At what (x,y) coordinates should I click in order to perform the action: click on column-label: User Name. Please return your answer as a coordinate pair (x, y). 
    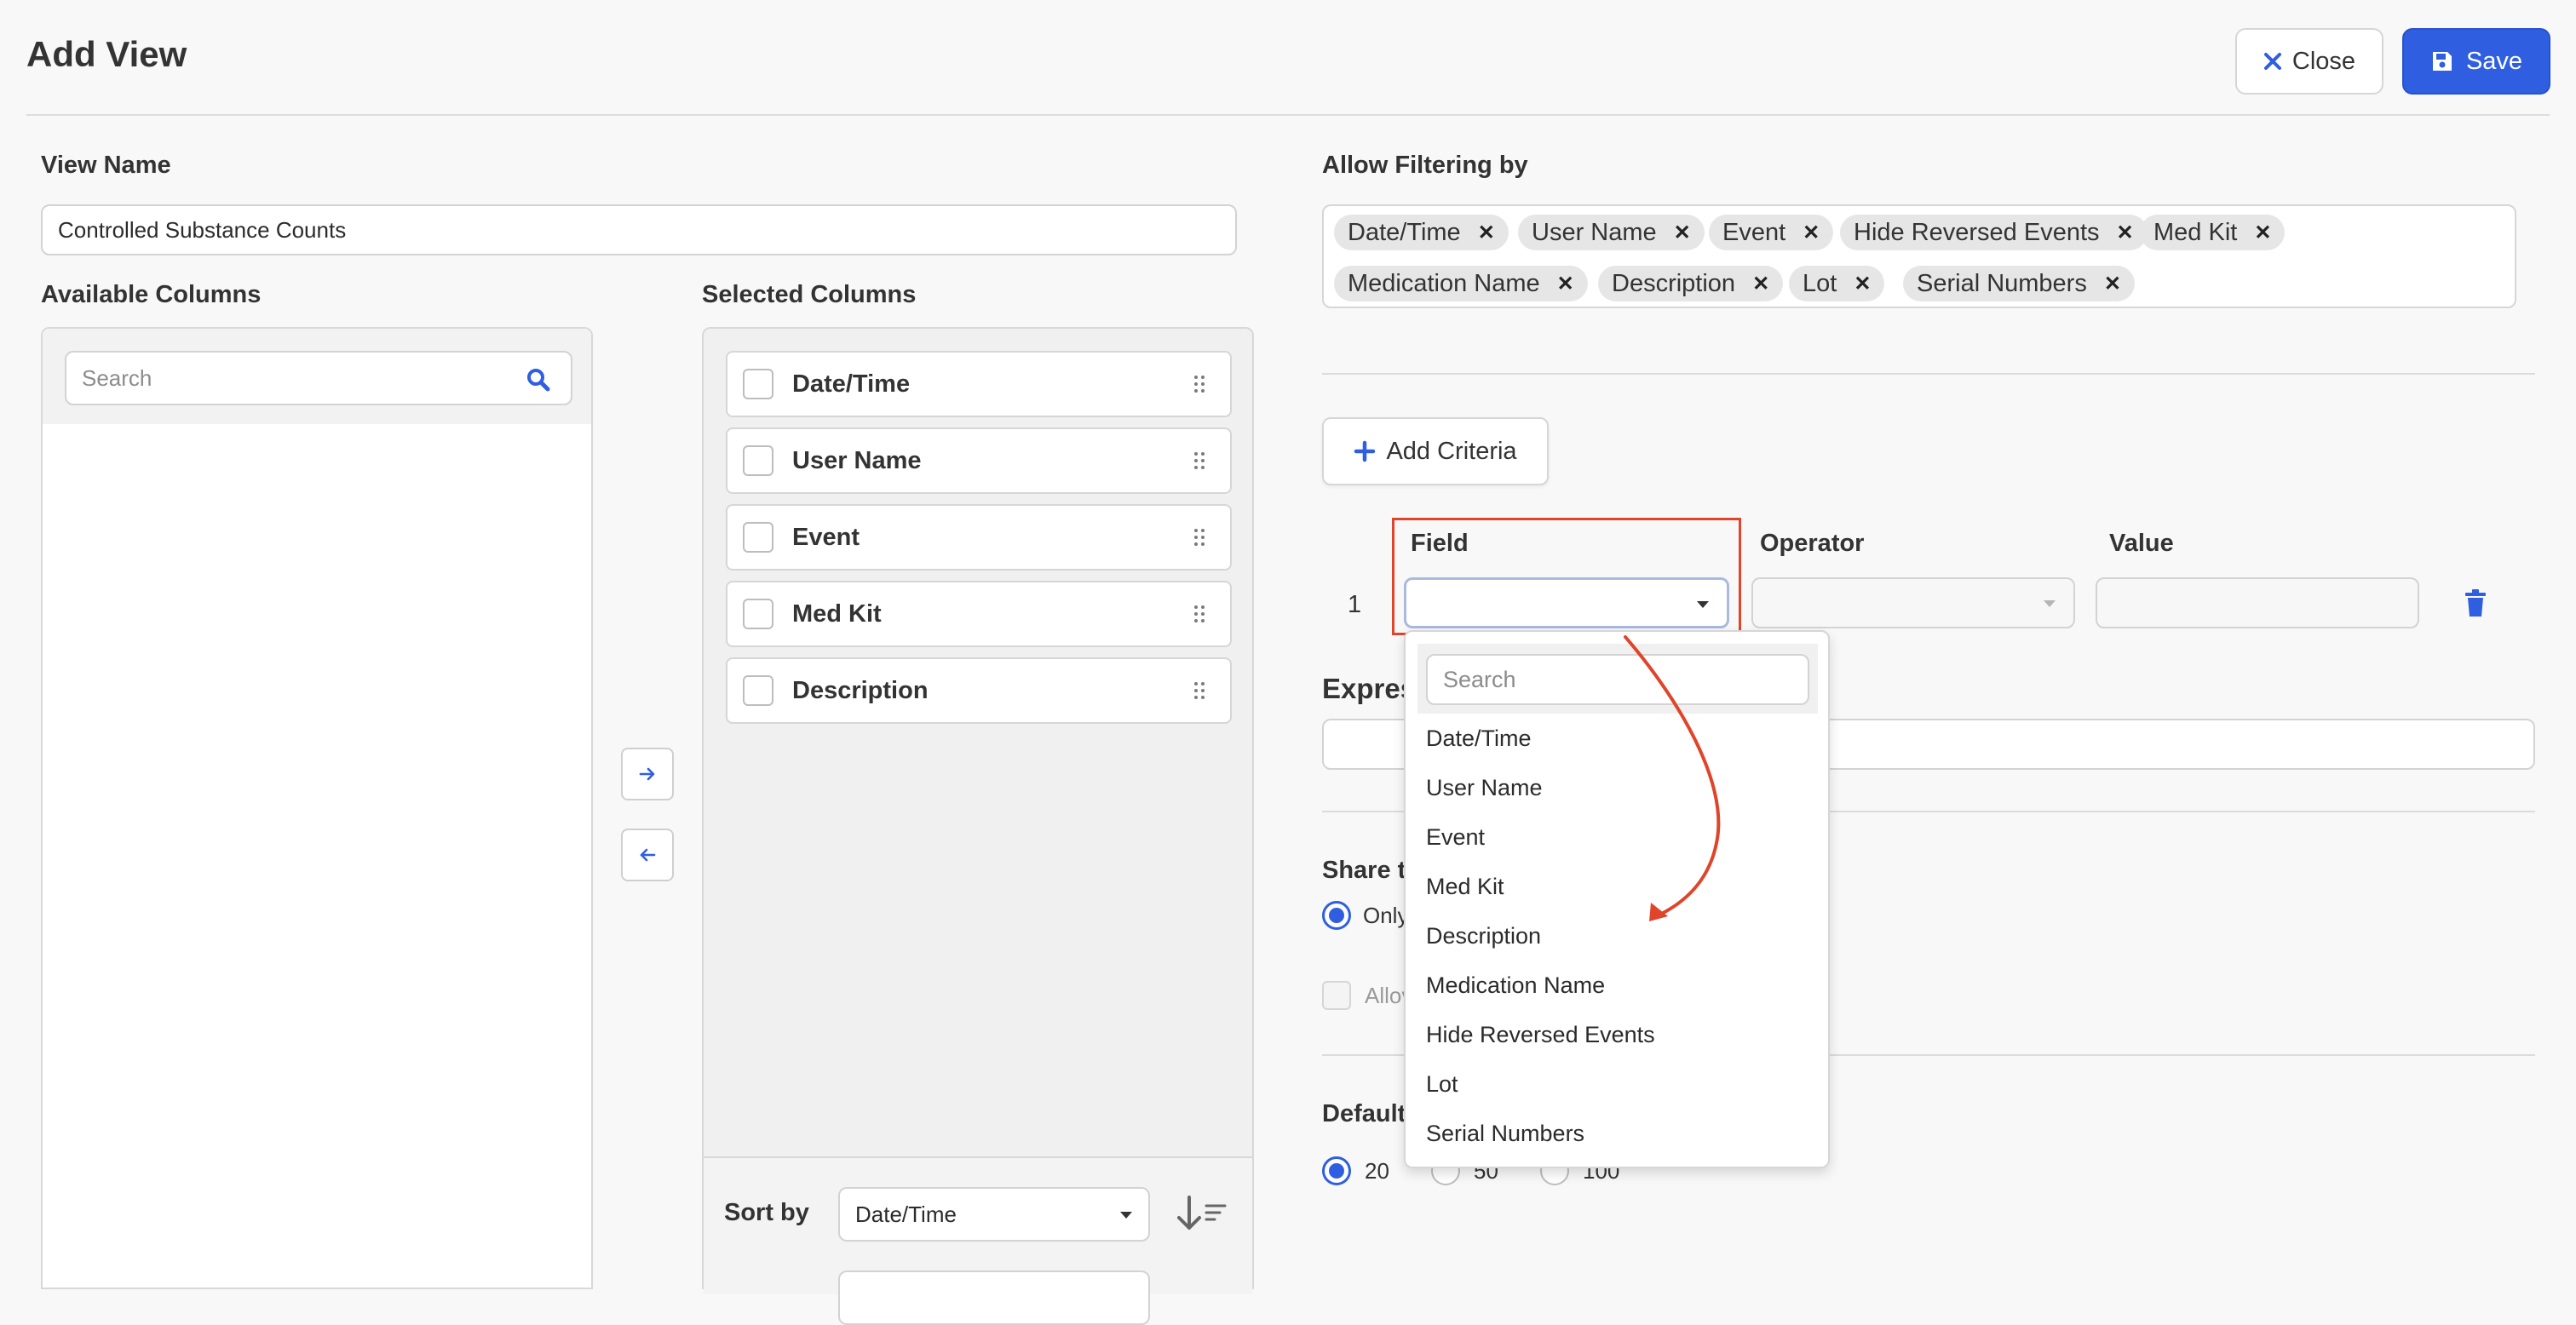
    Looking at the image, I should click on (857, 460).